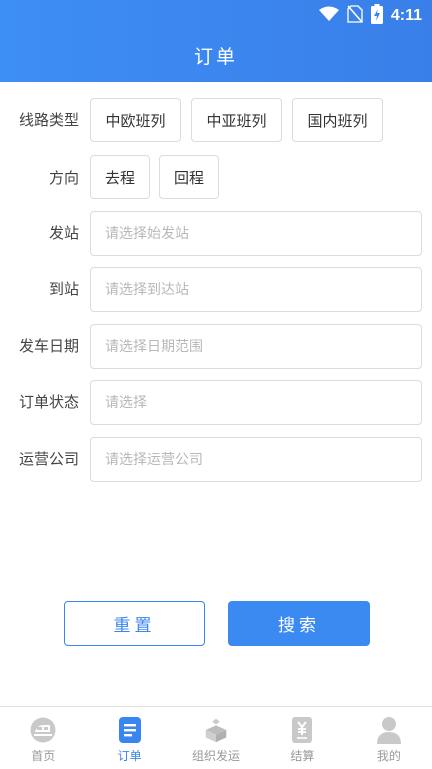 This screenshot has height=769, width=432. I want to click on date-row: 发车日期, so click(216, 347).